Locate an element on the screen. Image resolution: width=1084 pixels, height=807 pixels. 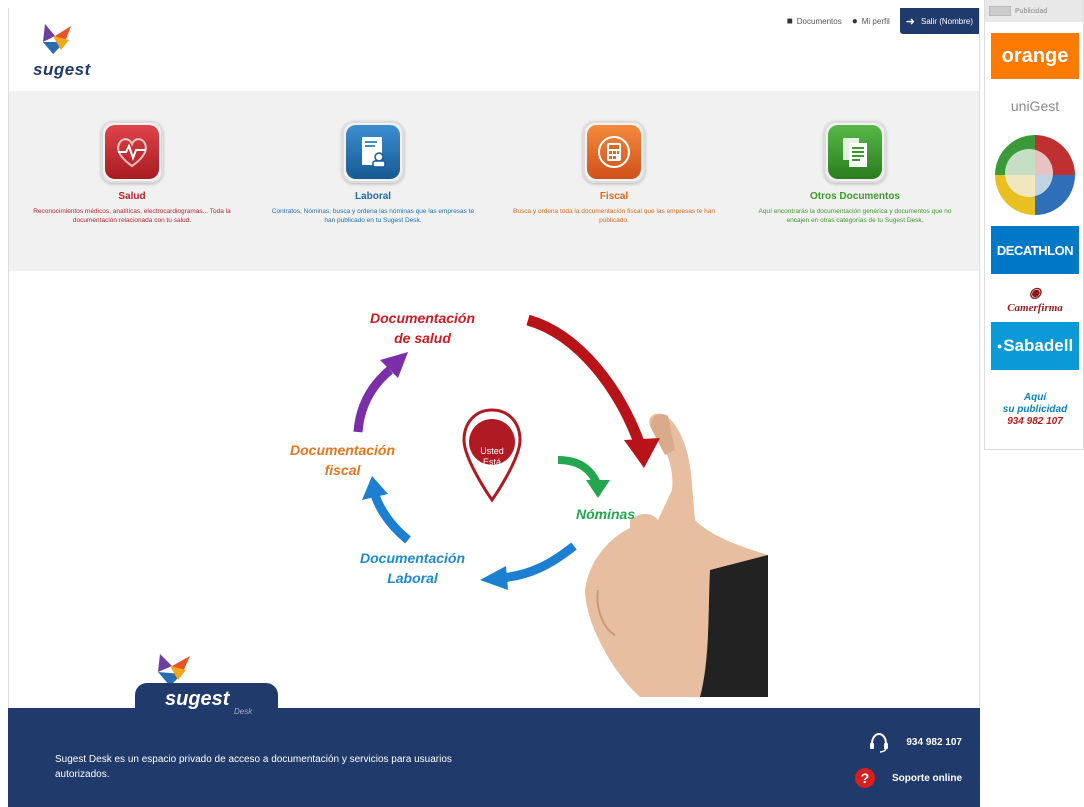
ads-toggle-icon is located at coordinates (1000, 11).